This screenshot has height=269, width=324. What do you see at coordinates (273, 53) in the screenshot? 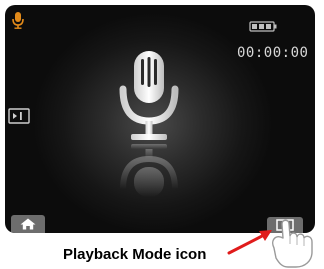
I see `recording-timer: 00:00:00` at bounding box center [273, 53].